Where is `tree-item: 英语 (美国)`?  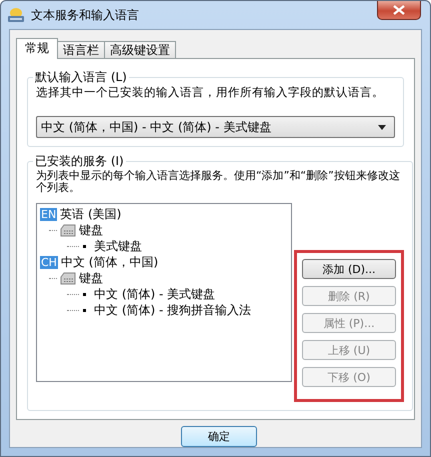 tree-item: 英语 (美国) is located at coordinates (91, 214).